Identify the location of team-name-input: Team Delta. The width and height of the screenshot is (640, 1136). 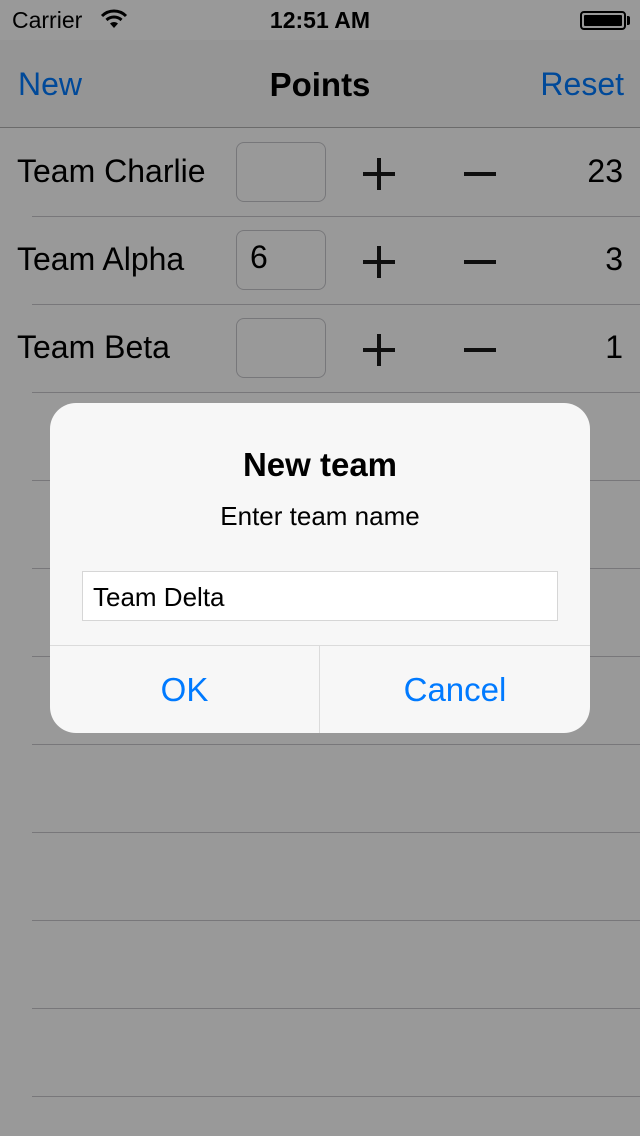
(320, 596).